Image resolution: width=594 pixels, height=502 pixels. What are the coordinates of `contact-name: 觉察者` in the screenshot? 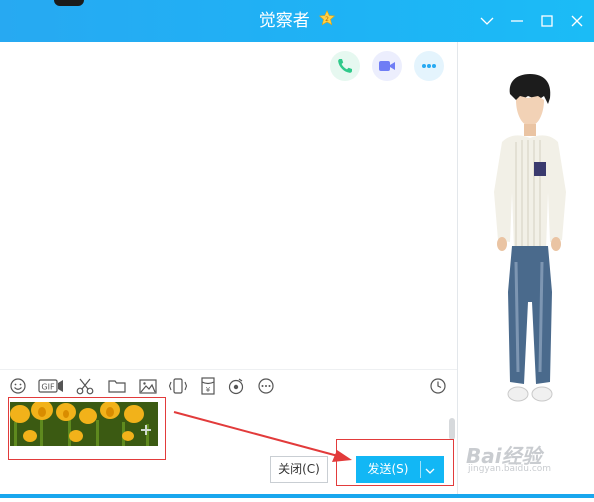 It's located at (284, 21).